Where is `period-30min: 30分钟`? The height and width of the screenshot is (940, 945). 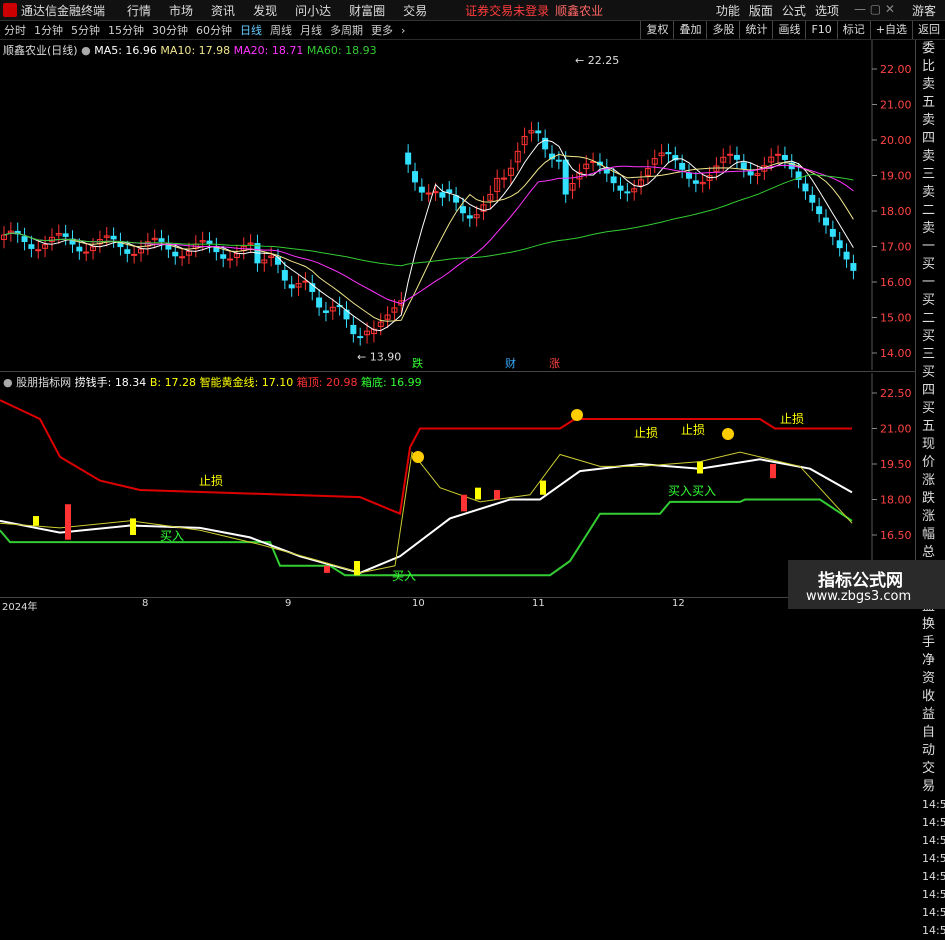
period-30min: 30分钟 is located at coordinates (170, 30).